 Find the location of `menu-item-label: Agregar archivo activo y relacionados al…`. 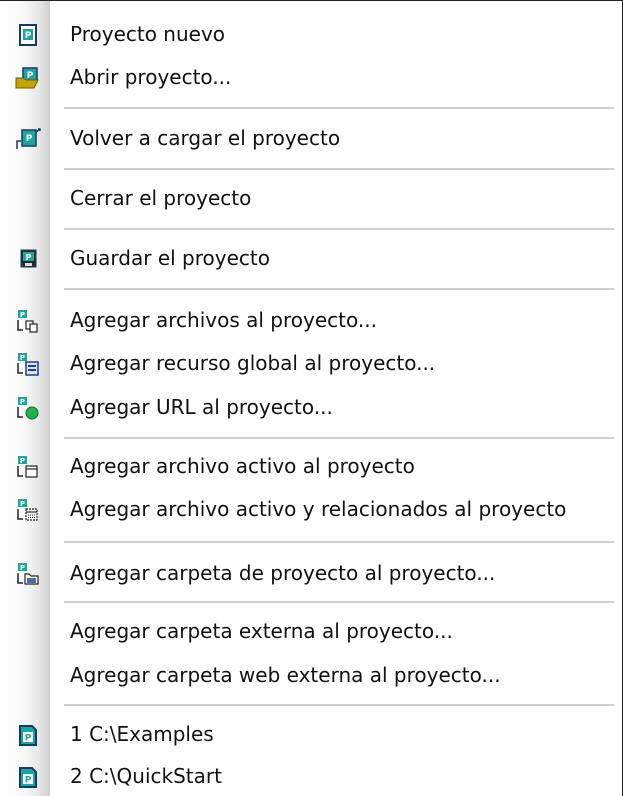

menu-item-label: Agregar archivo activo y relacionados al… is located at coordinates (318, 509).